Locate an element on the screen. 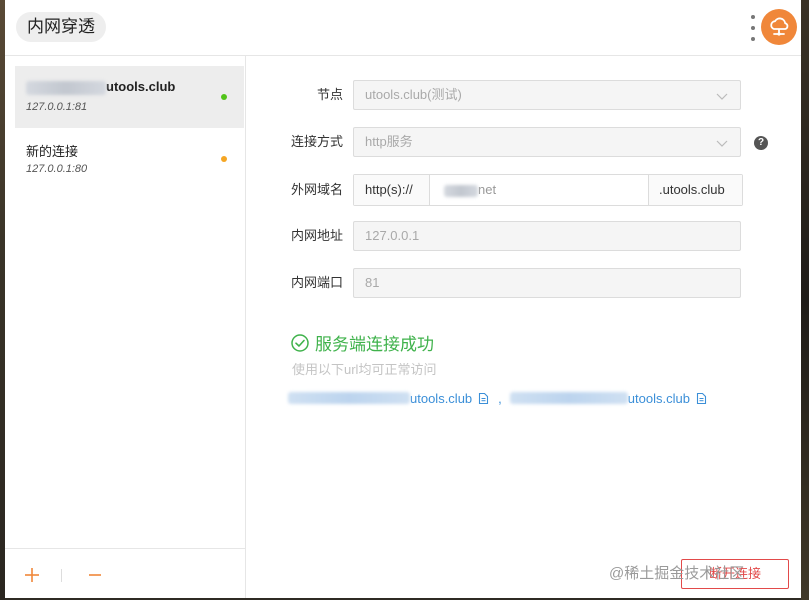  redacted-subdomain is located at coordinates (66, 87).